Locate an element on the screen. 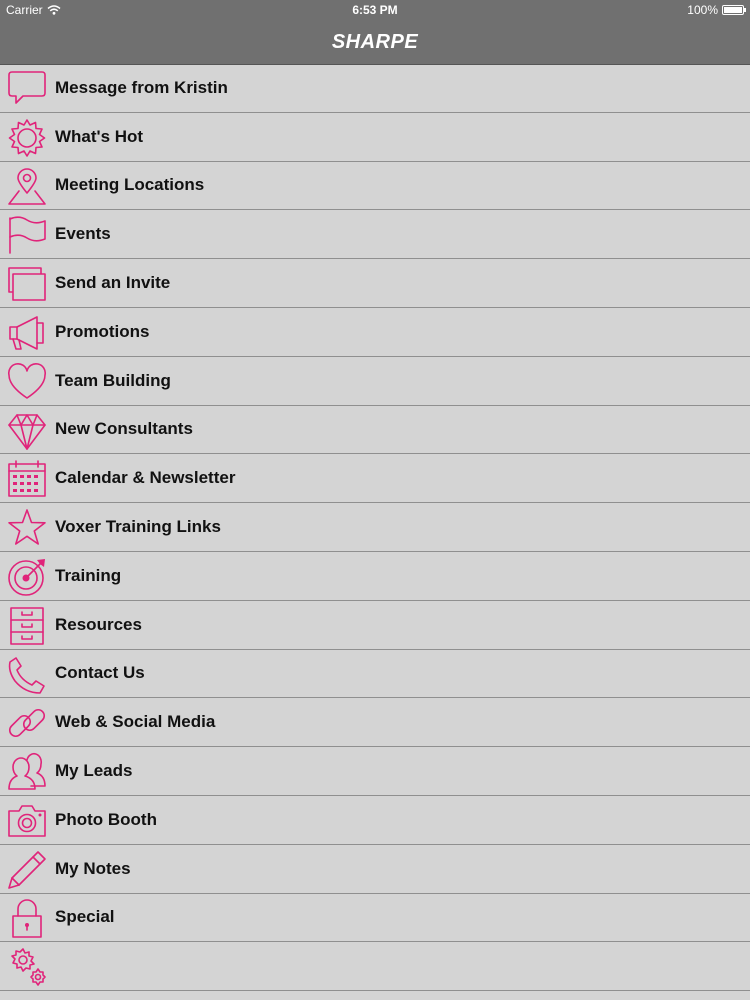 The height and width of the screenshot is (1000, 750). calendar-icon is located at coordinates (27, 479).